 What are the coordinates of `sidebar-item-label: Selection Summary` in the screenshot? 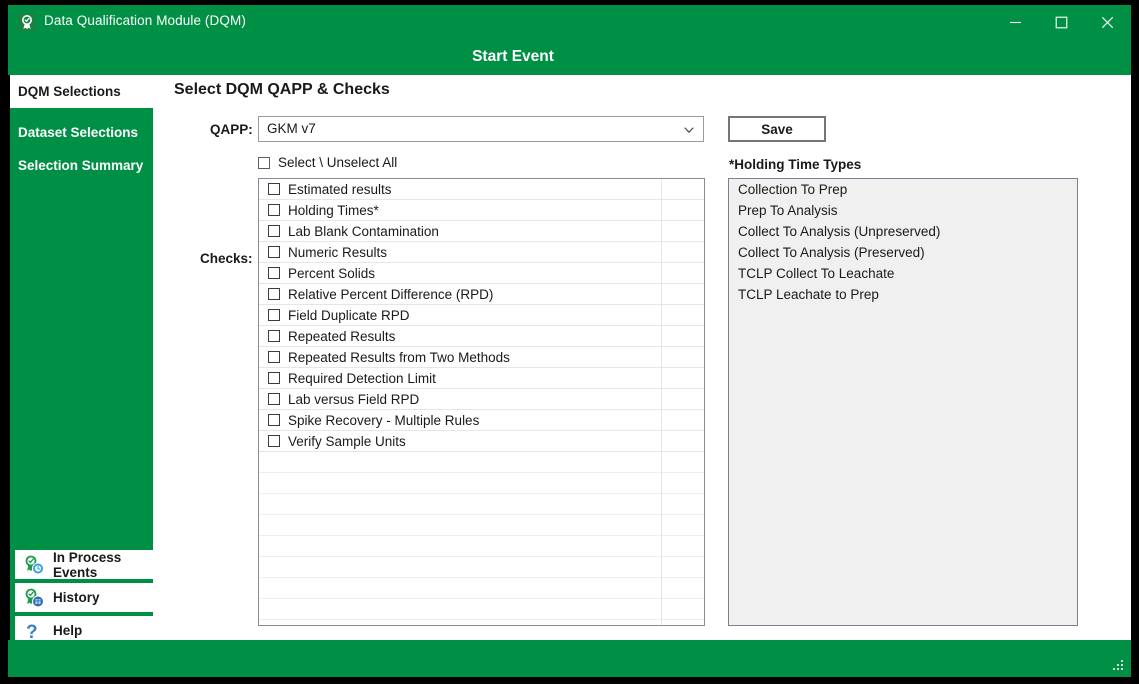 It's located at (81, 165).